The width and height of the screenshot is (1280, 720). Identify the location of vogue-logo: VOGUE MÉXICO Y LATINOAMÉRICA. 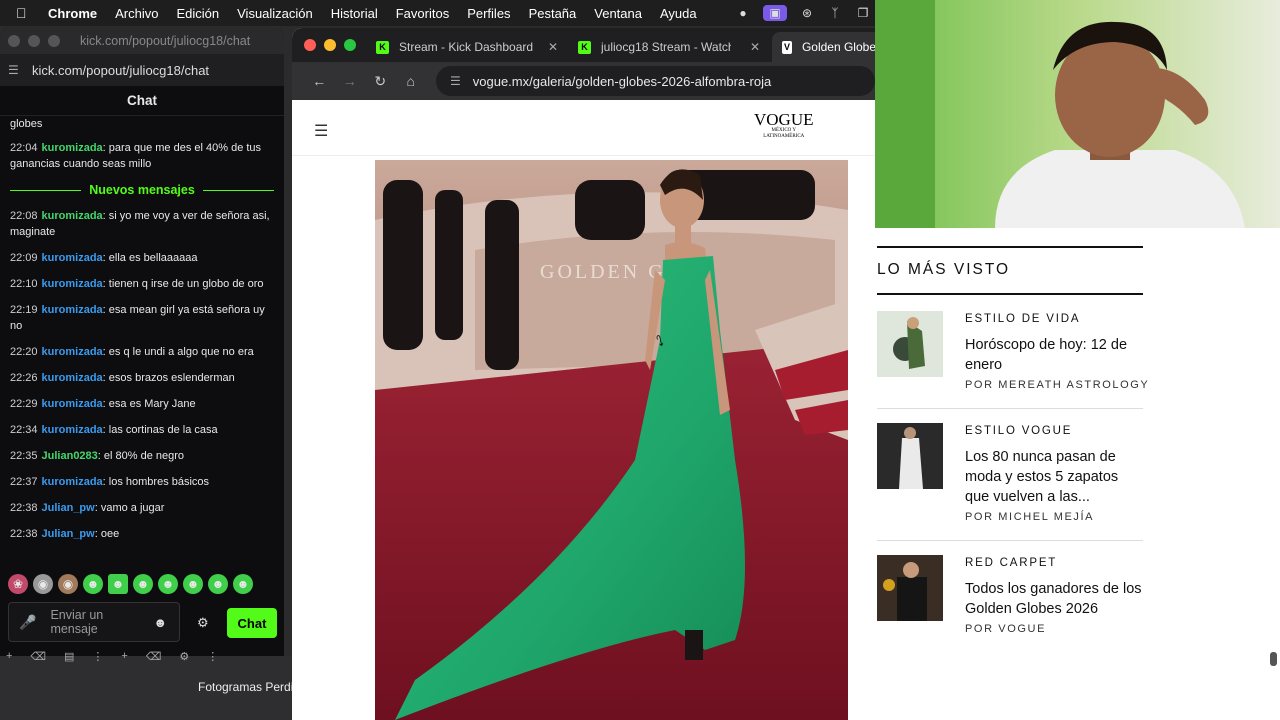
(784, 125).